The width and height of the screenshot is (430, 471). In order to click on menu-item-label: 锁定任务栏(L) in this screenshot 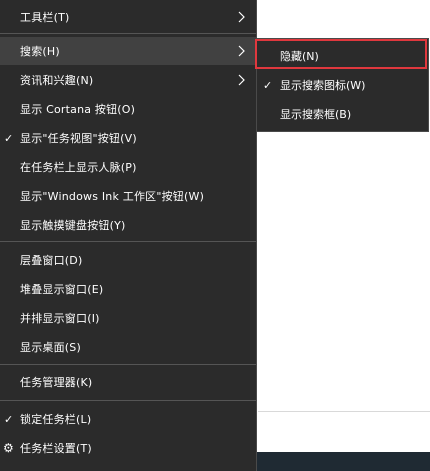, I will do `click(56, 419)`.